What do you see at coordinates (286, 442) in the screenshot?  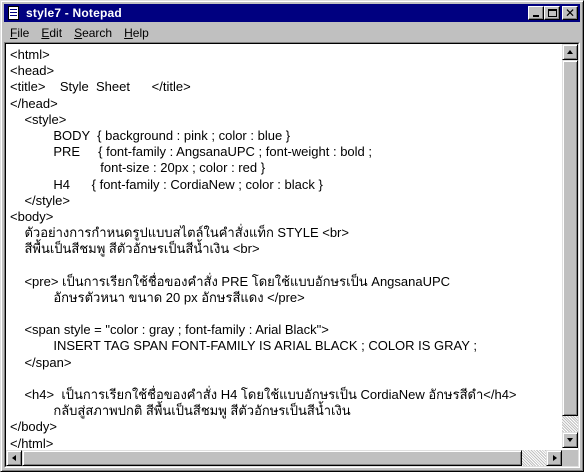 I see `text-line: </html>` at bounding box center [286, 442].